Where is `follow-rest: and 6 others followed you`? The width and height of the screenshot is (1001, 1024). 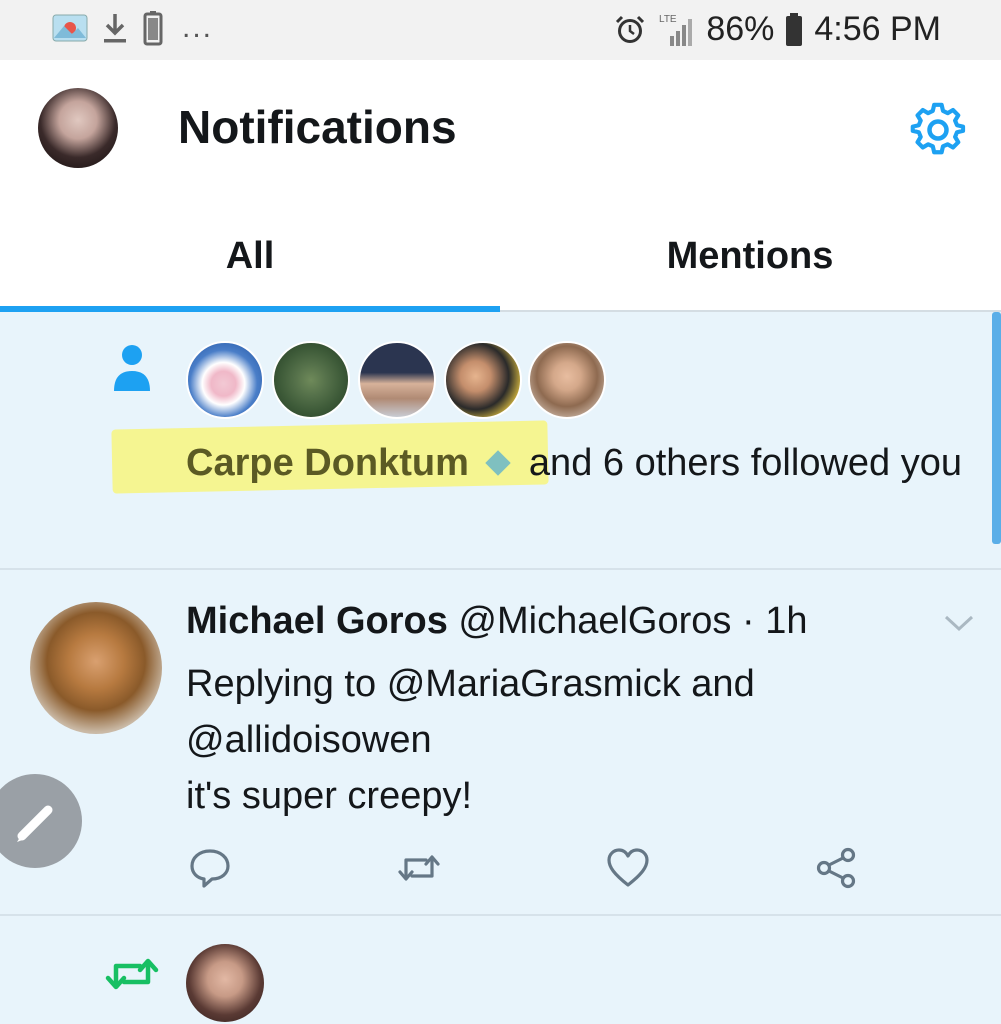 follow-rest: and 6 others followed you is located at coordinates (745, 463).